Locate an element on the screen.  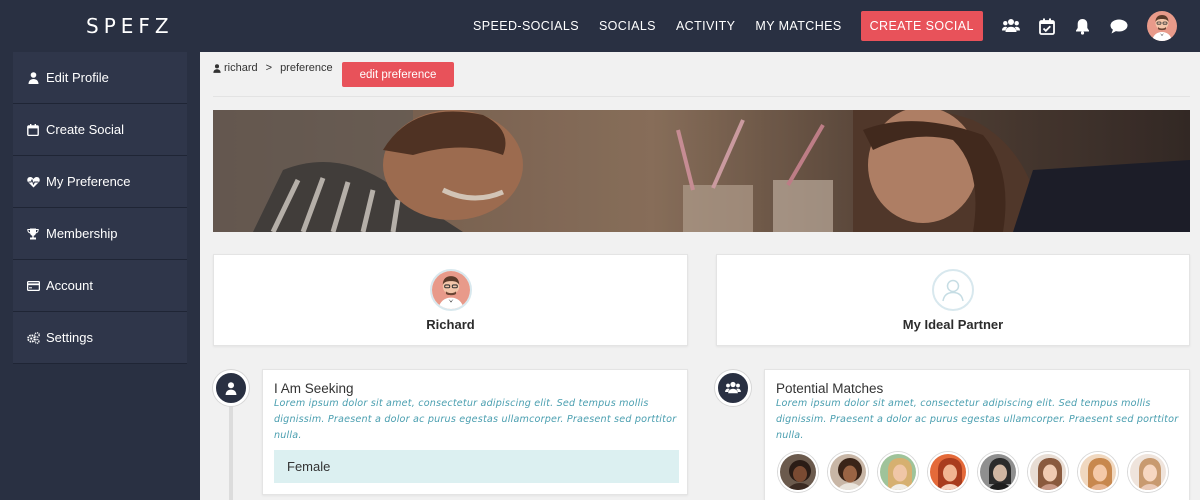
my-profile-card: Richard is located at coordinates (450, 300).